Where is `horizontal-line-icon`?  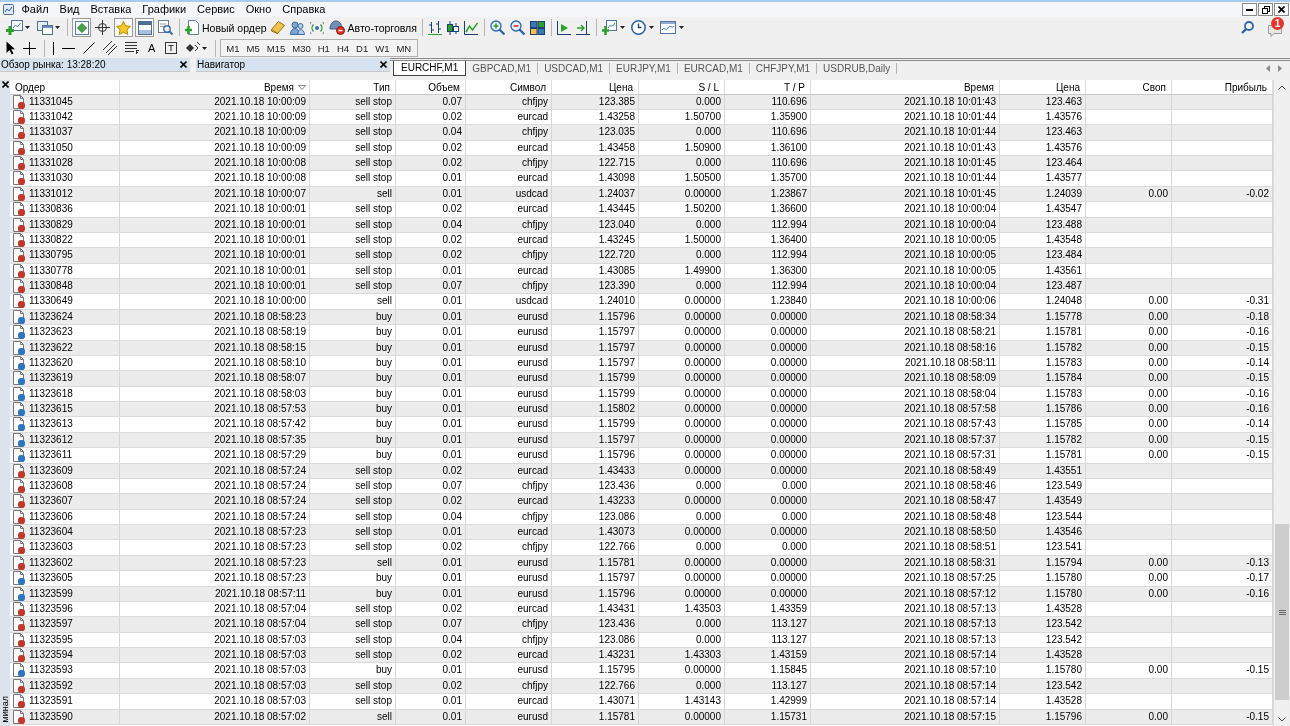 horizontal-line-icon is located at coordinates (68, 48).